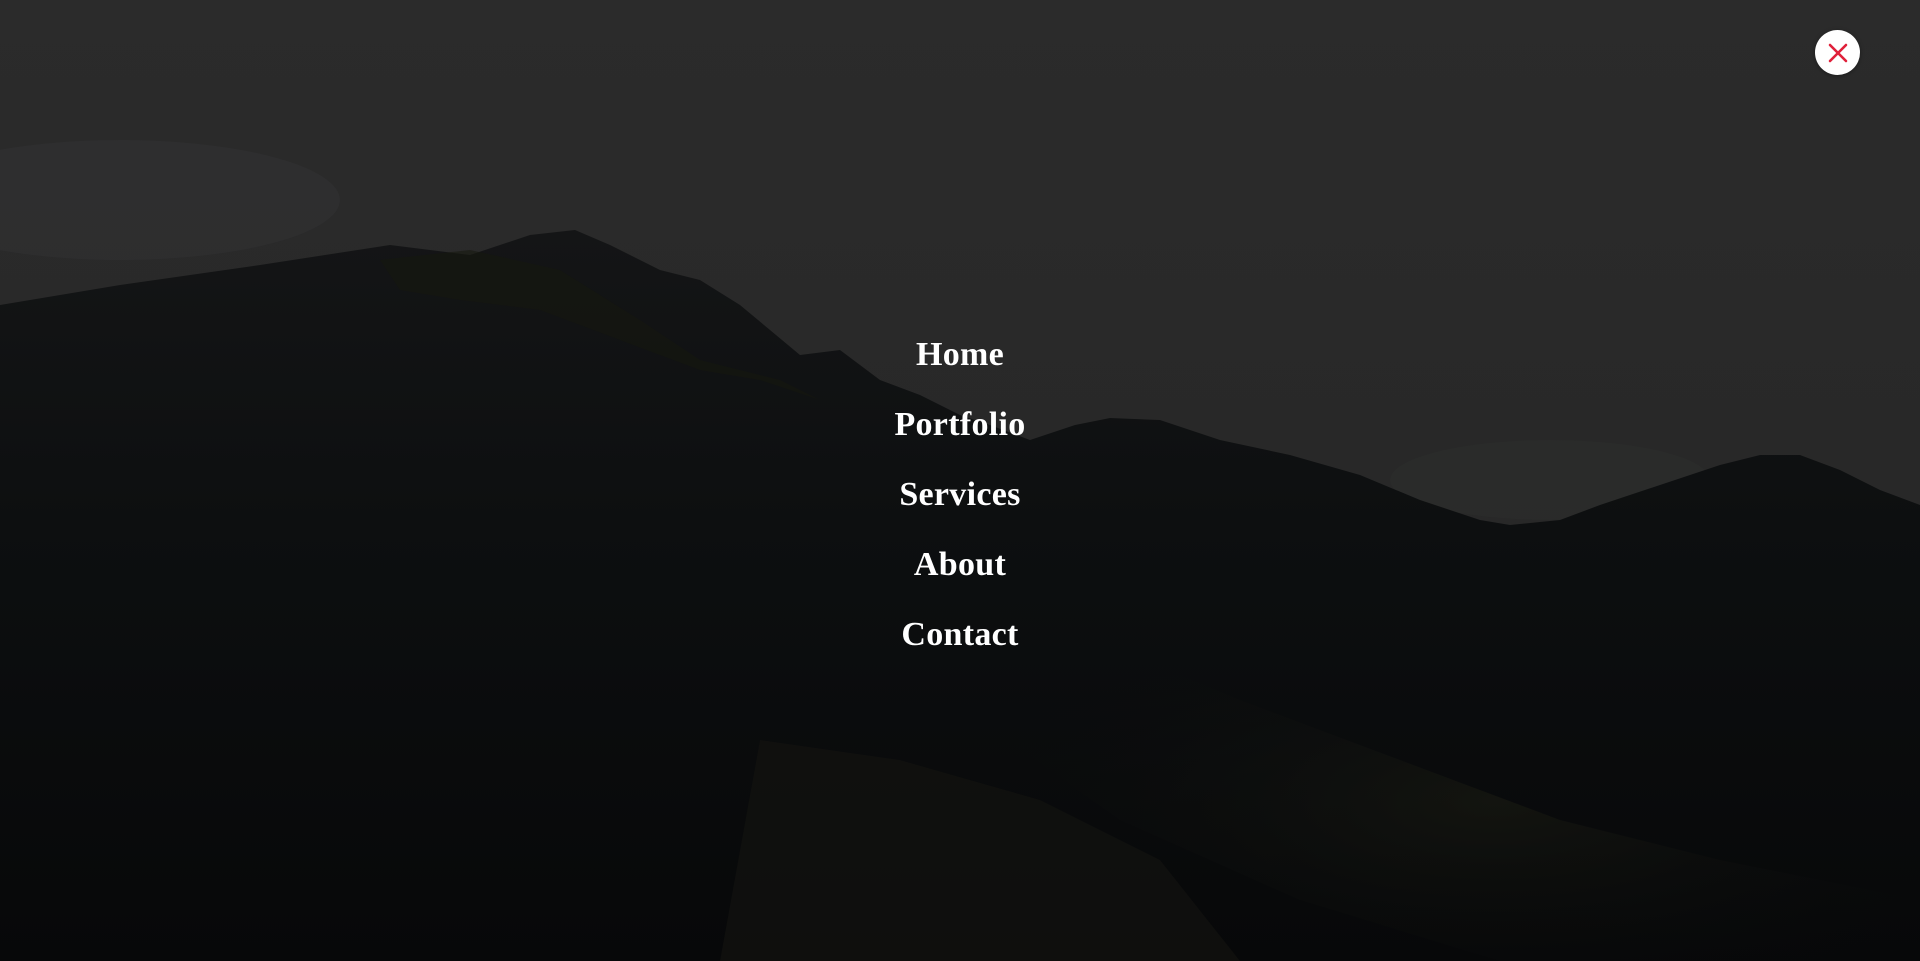  What do you see at coordinates (959, 494) in the screenshot?
I see `nav-link-services: Services` at bounding box center [959, 494].